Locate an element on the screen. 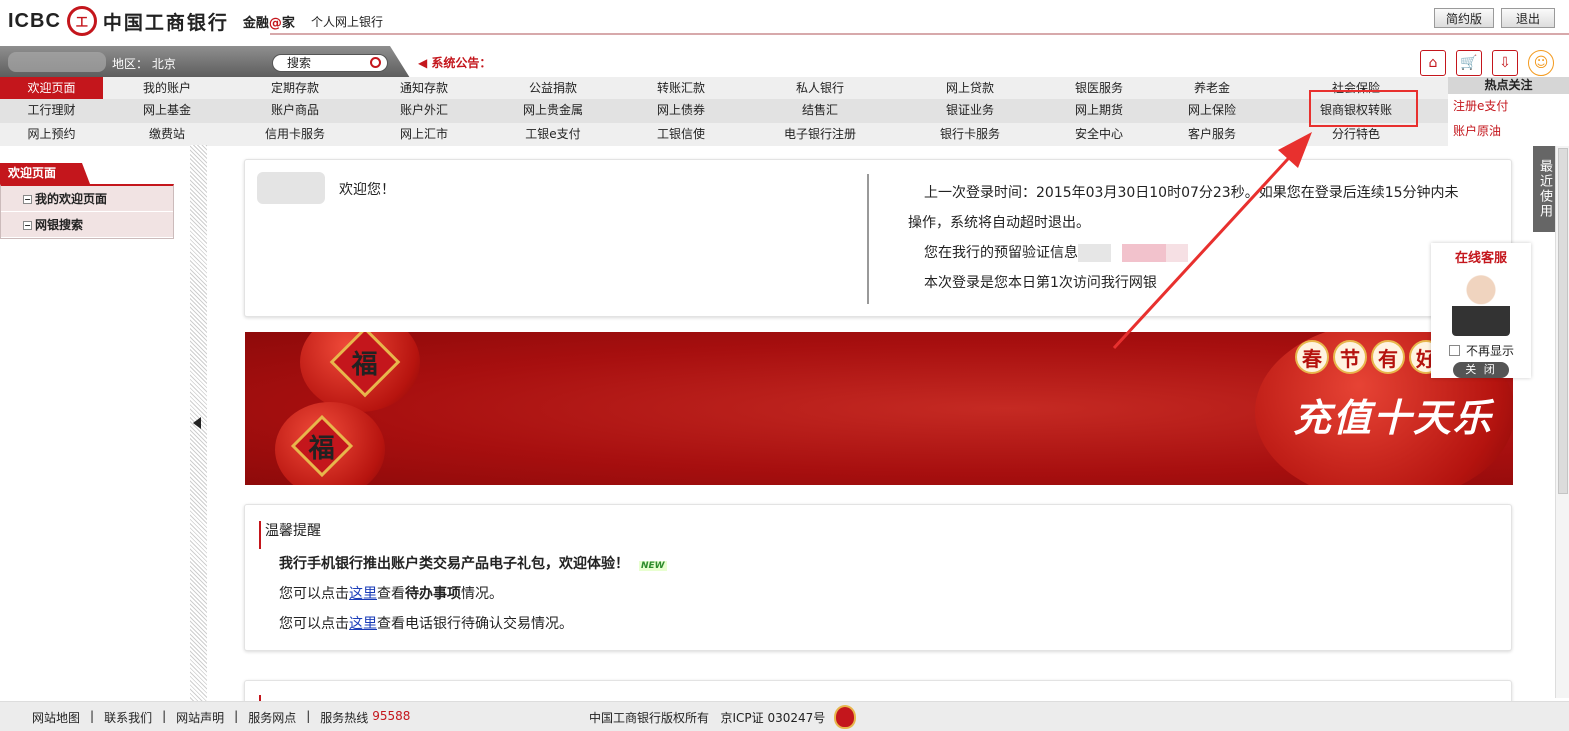 The image size is (1569, 731). nav-payment: 缴费站 is located at coordinates (167, 134).